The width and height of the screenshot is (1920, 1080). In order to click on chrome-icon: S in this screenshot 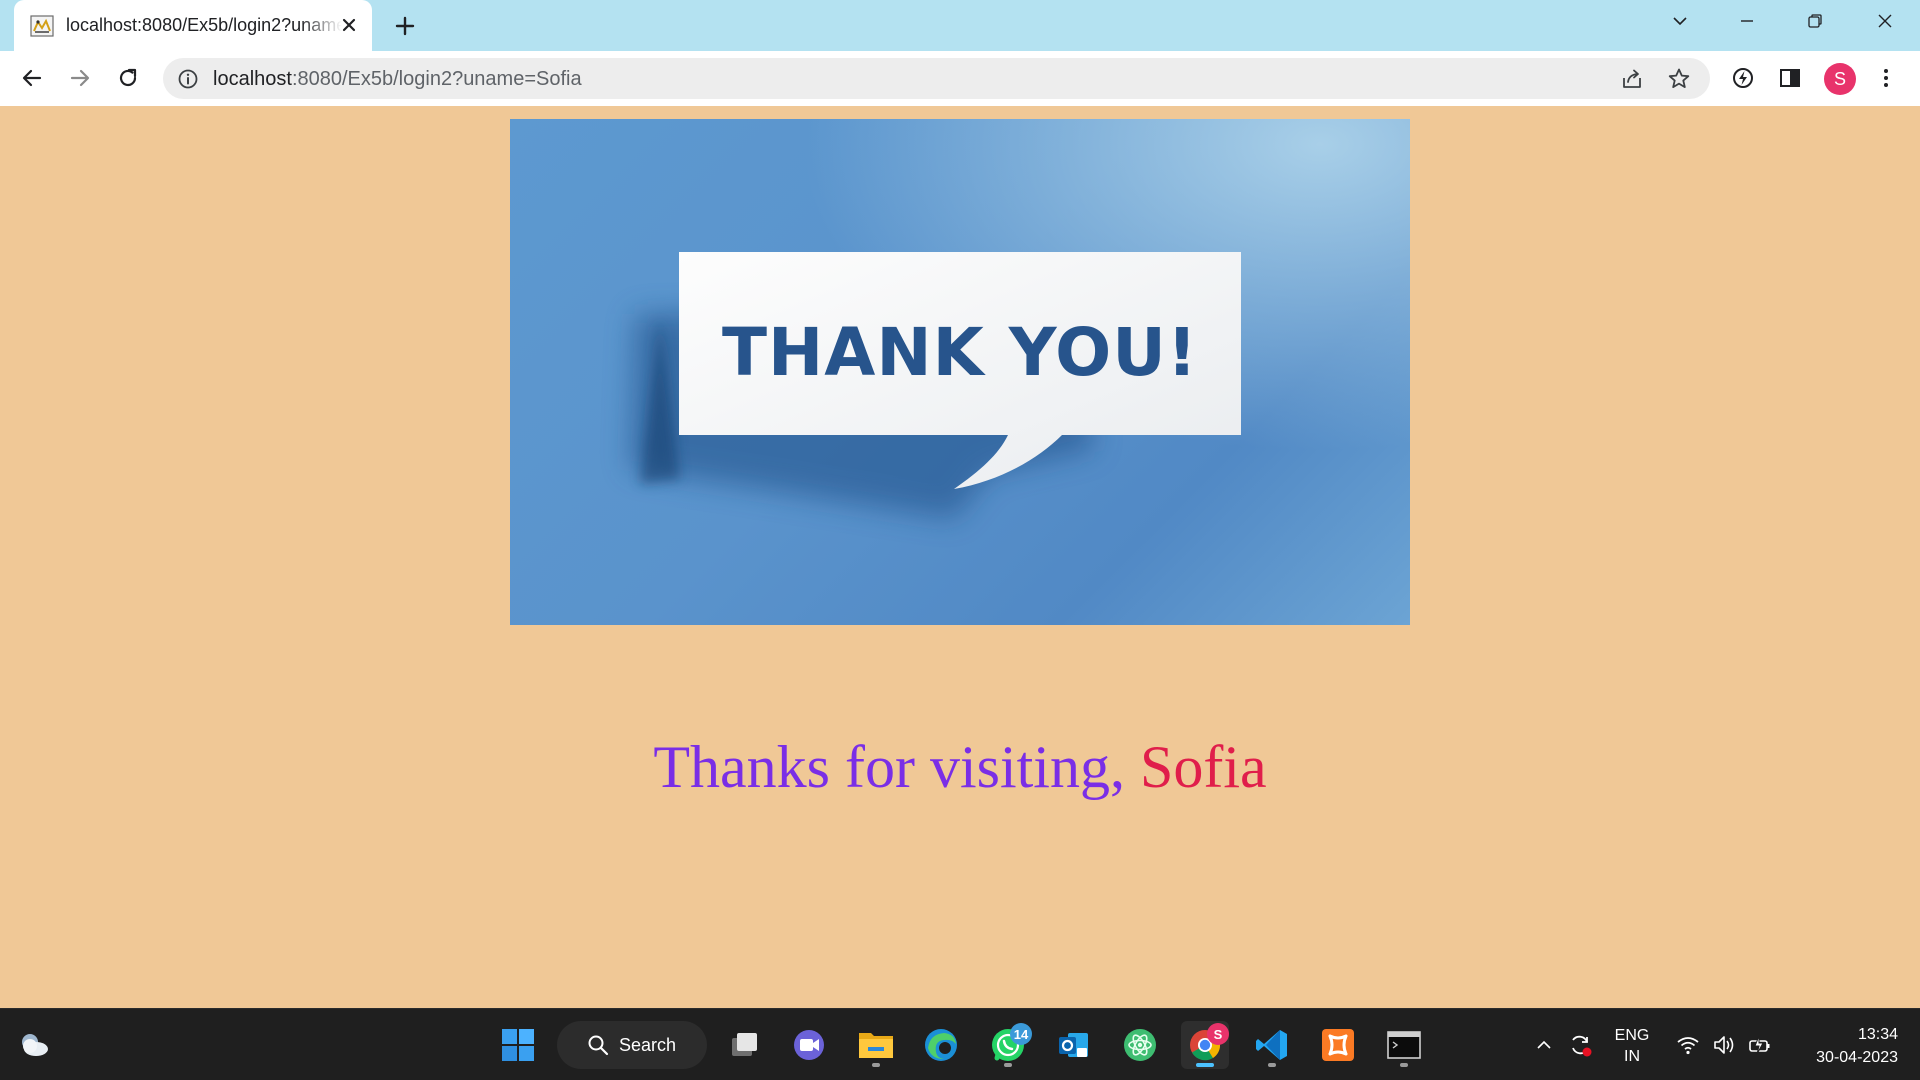, I will do `click(1205, 1045)`.